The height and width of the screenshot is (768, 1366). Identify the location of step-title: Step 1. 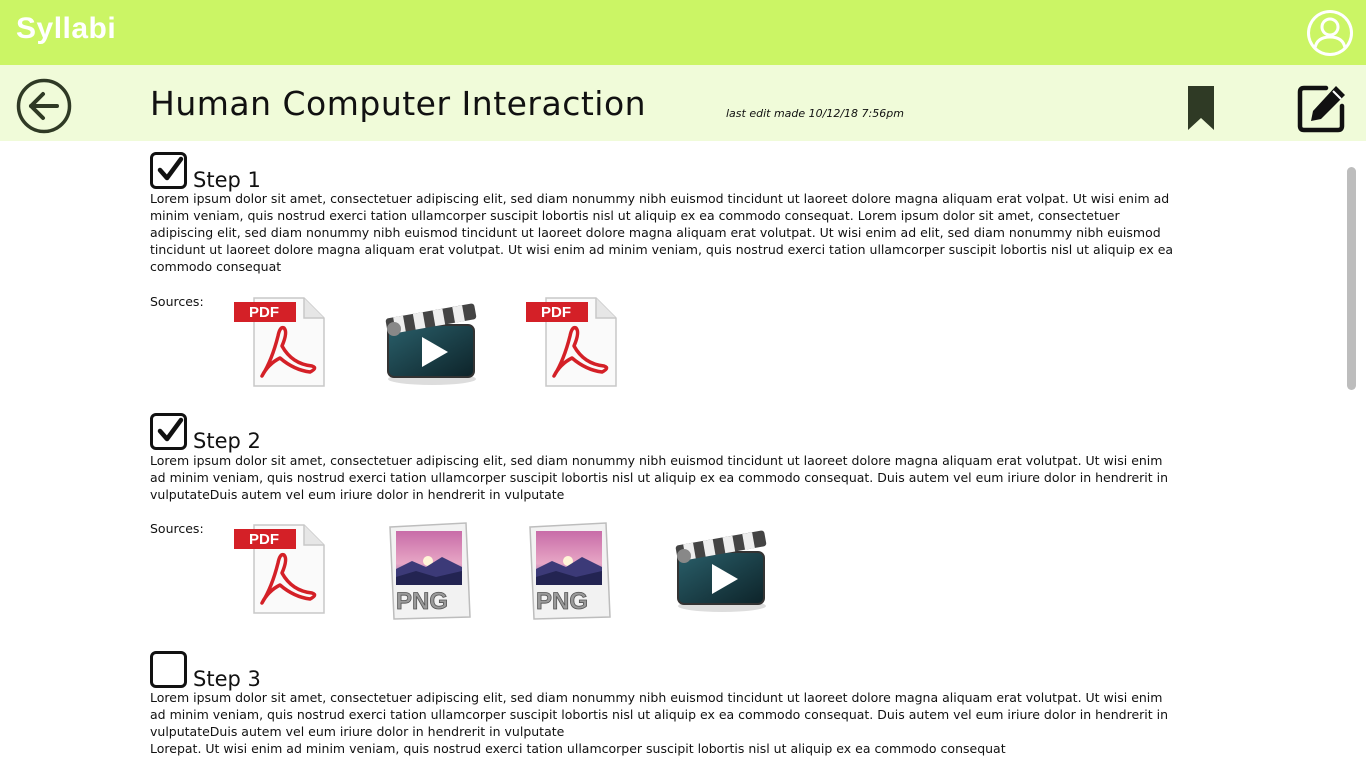
(227, 180).